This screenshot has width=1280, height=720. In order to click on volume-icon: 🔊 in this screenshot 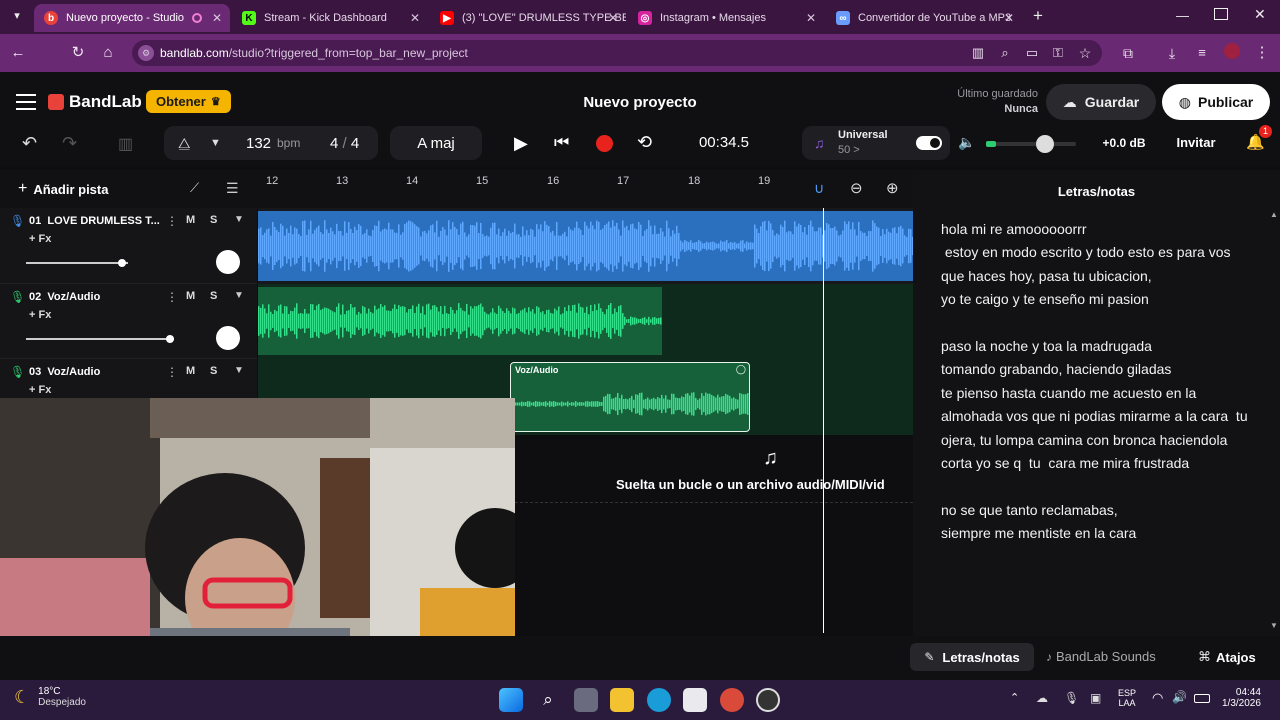, I will do `click(1179, 697)`.